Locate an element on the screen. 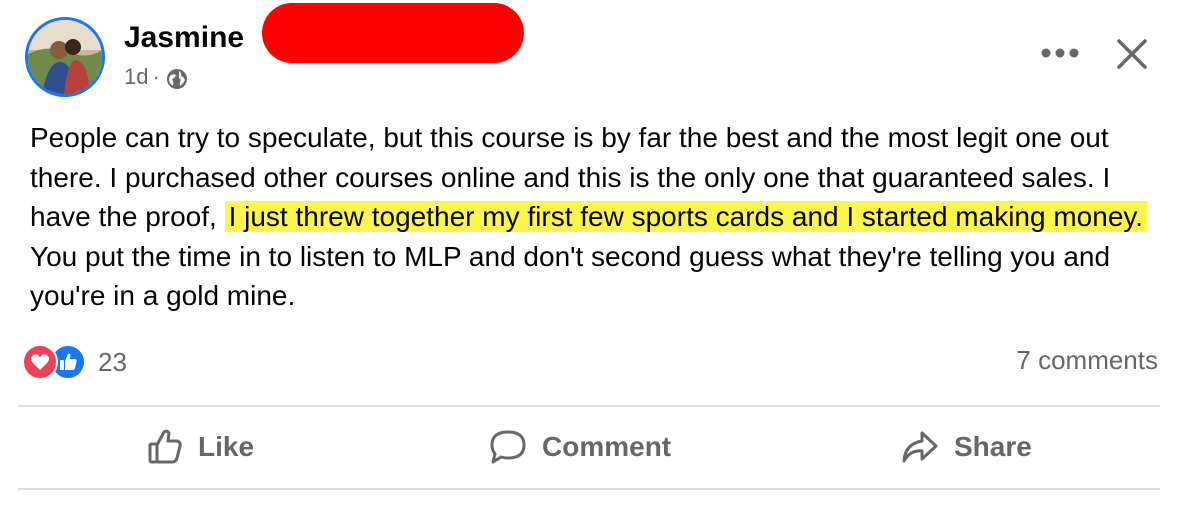 The height and width of the screenshot is (512, 1200). post-meta: 1d · is located at coordinates (156, 77).